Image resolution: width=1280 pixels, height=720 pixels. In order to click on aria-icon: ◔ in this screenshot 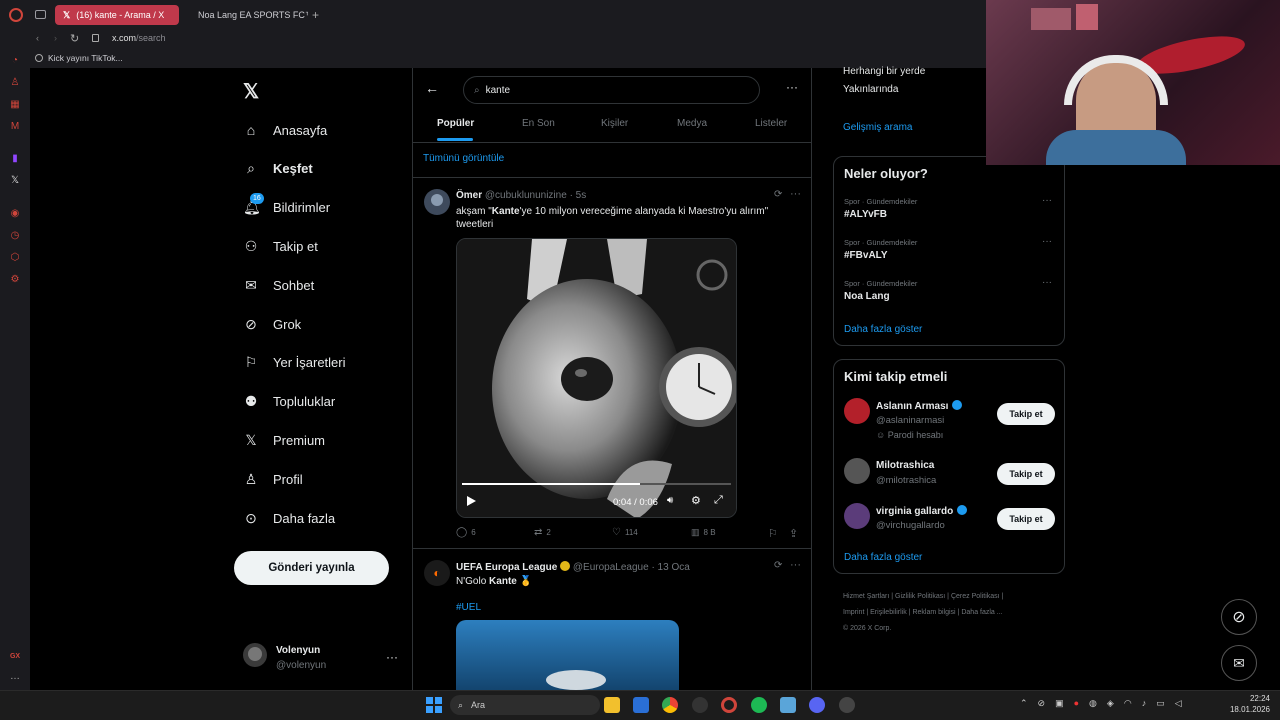, I will do `click(15, 61)`.